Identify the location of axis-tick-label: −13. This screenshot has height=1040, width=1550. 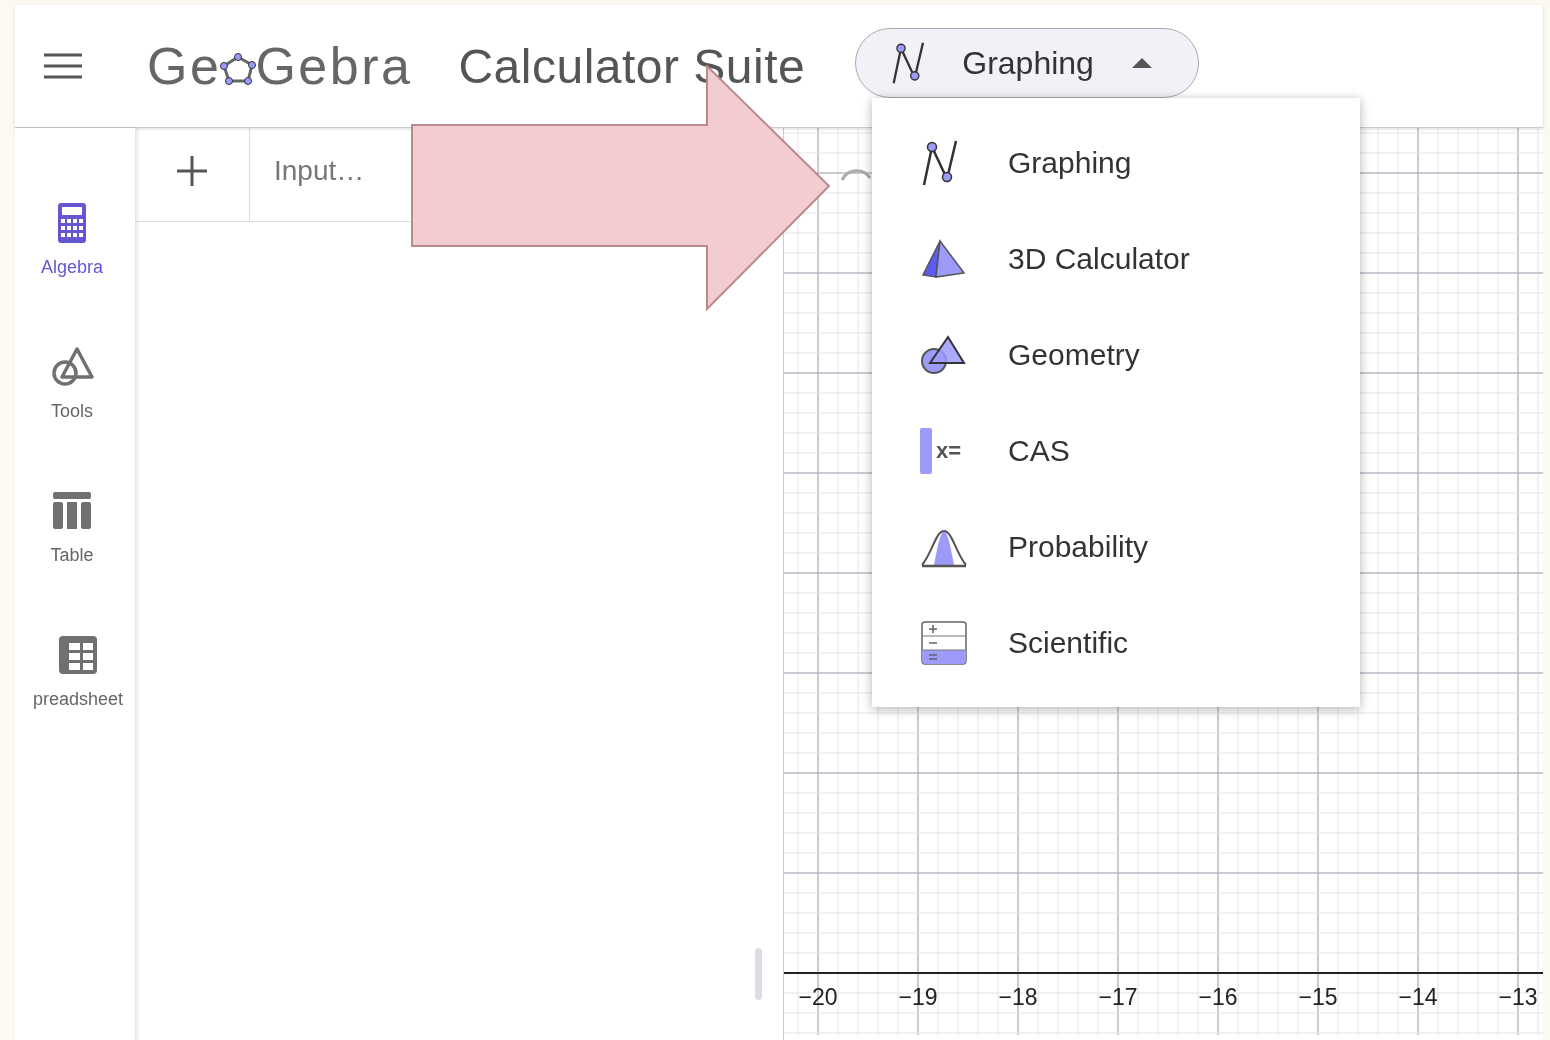
(1518, 997).